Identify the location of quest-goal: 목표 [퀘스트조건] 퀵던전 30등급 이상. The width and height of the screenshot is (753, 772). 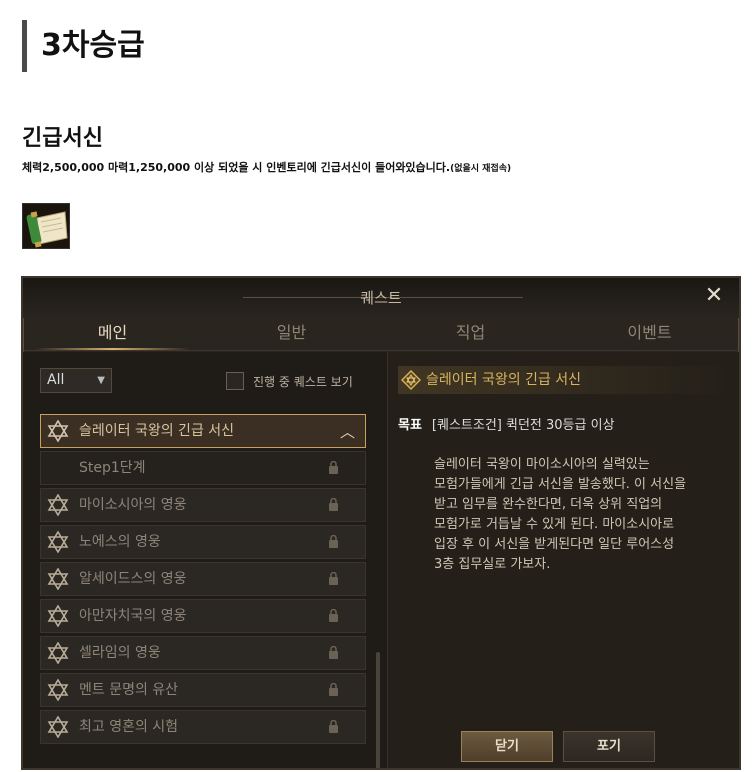
(506, 423).